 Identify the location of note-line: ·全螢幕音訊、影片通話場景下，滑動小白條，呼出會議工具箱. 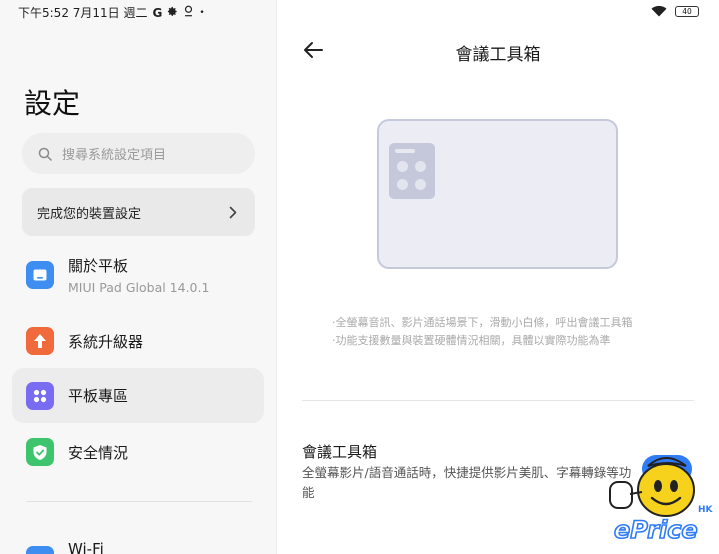
(482, 322).